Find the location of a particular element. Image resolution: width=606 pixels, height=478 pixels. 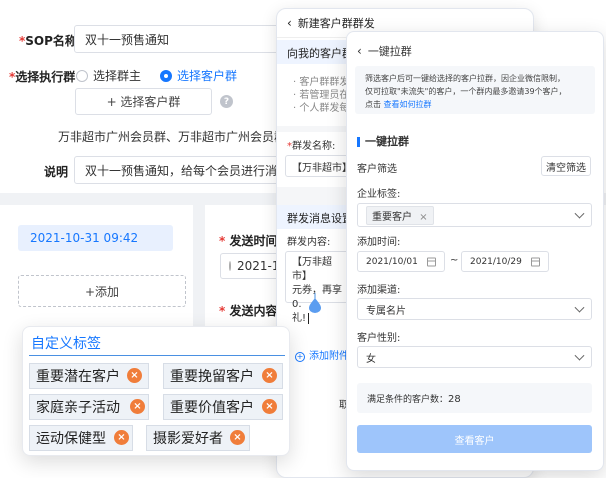

tag-chip: 重要客户 × is located at coordinates (400, 215).